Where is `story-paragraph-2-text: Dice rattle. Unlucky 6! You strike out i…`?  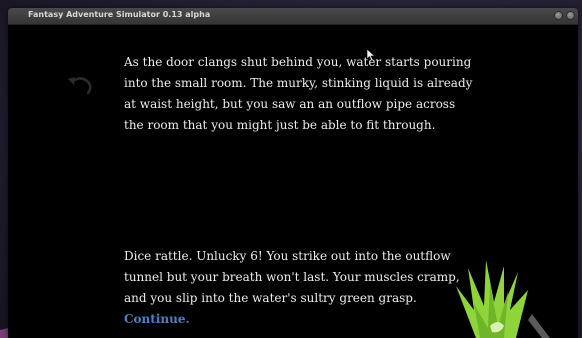 story-paragraph-2-text: Dice rattle. Unlucky 6! You strike out i… is located at coordinates (292, 277).